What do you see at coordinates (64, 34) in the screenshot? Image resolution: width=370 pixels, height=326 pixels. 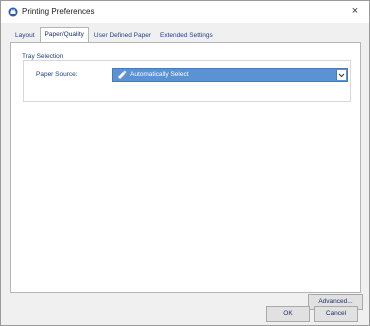 I see `tab-paper-quality: Paper/Quality` at bounding box center [64, 34].